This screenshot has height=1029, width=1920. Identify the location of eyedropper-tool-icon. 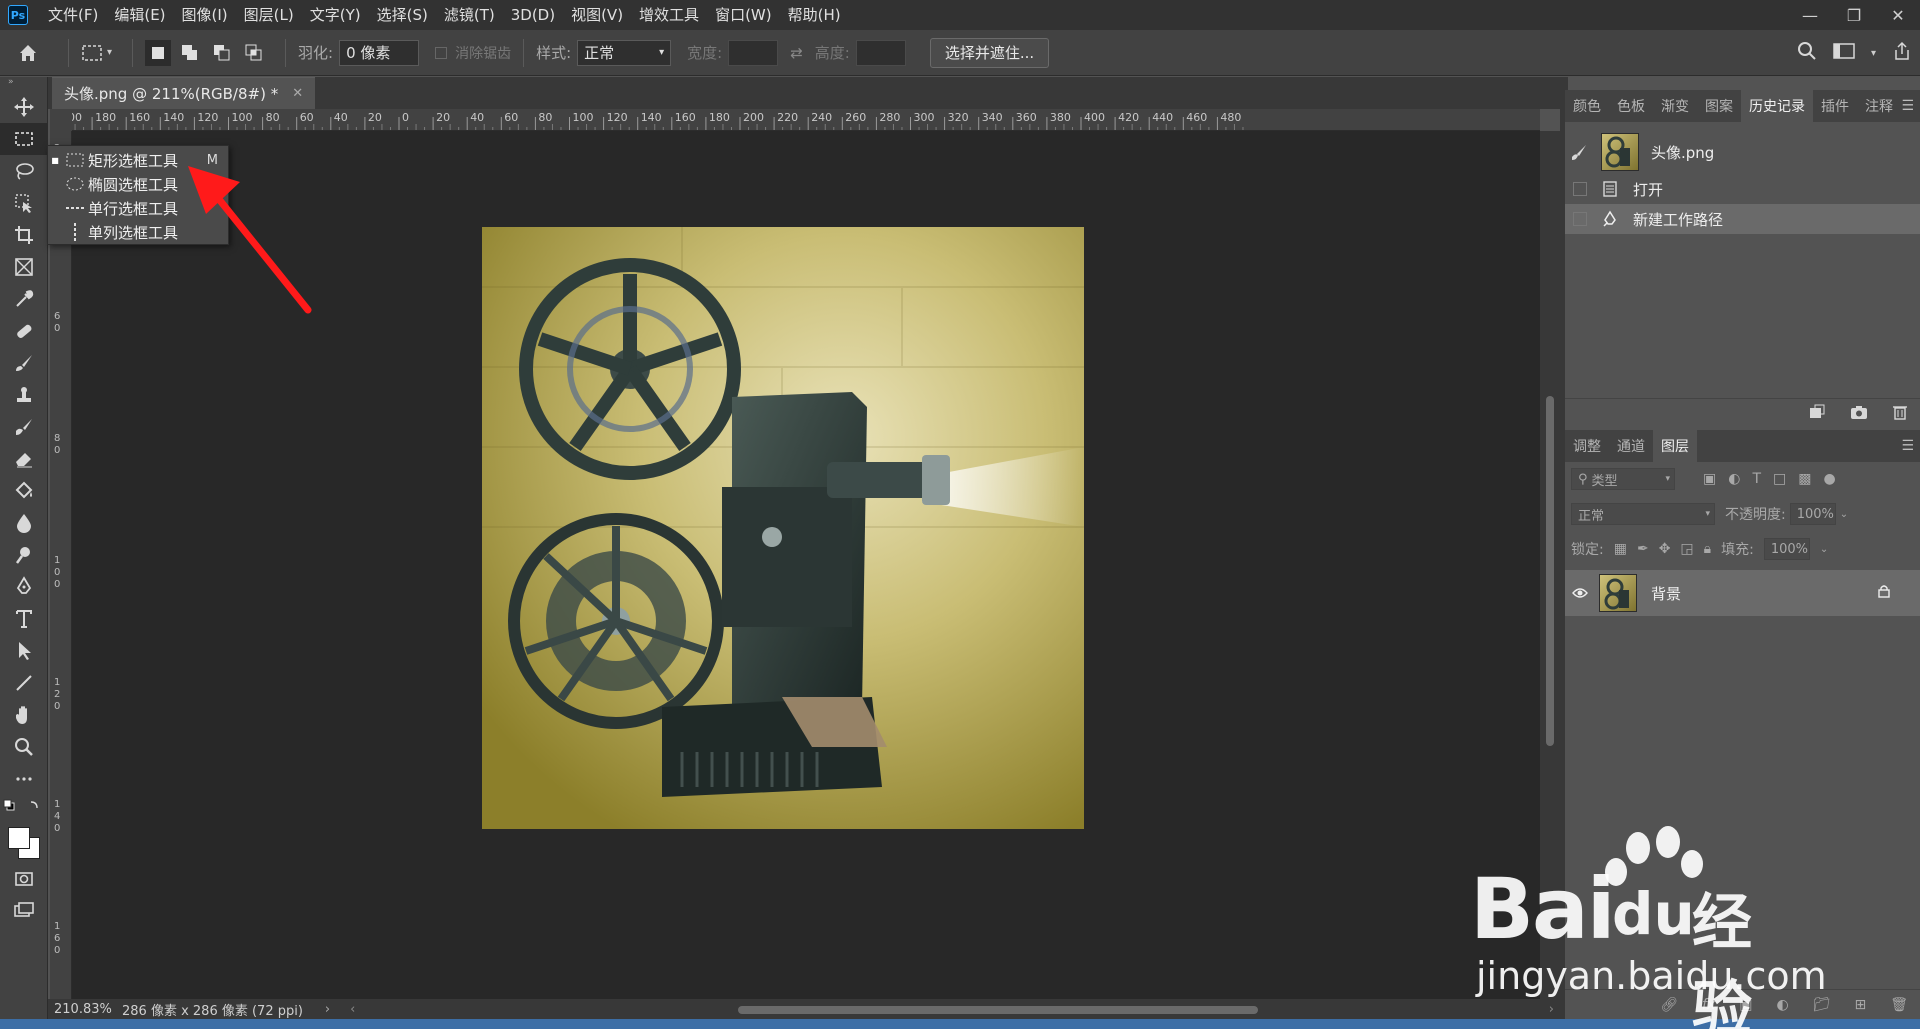
(24, 299).